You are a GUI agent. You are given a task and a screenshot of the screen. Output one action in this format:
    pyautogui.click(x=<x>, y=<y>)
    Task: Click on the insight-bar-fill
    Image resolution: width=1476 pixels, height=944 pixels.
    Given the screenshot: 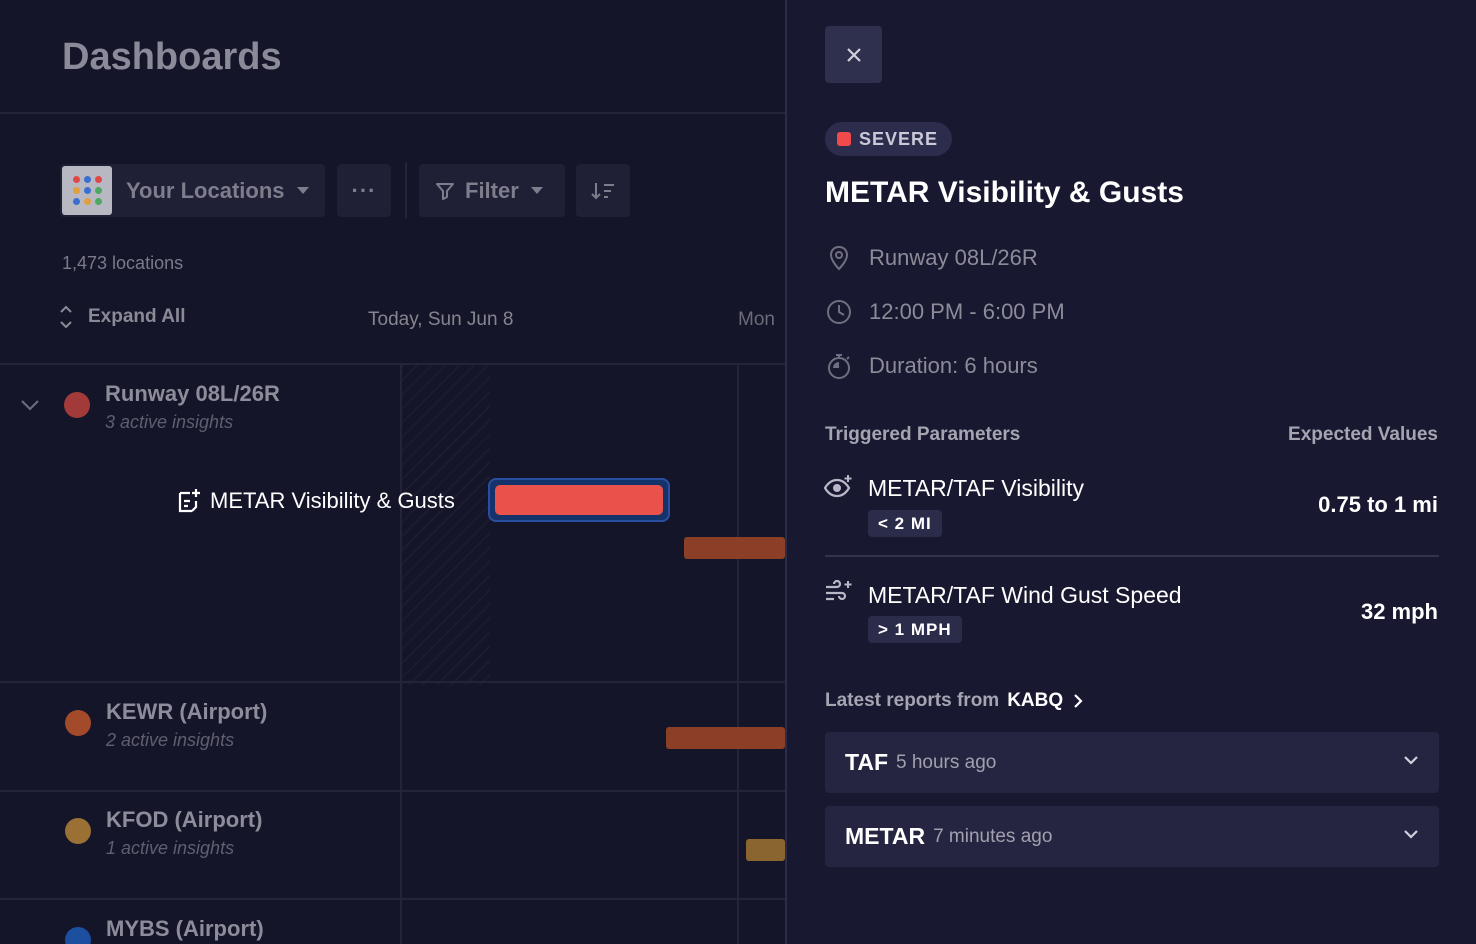 What is the action you would take?
    pyautogui.click(x=579, y=500)
    